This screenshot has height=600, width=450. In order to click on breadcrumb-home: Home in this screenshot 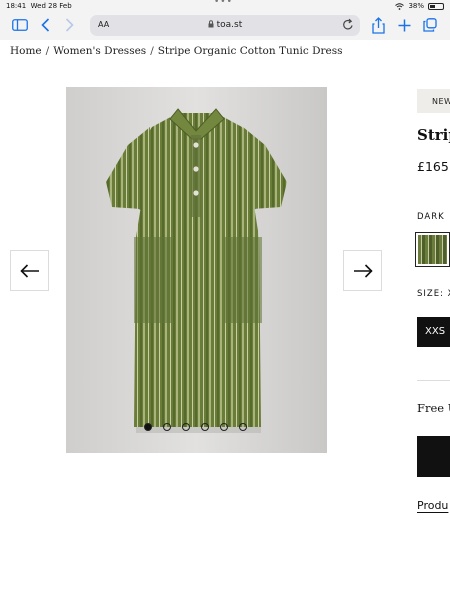, I will do `click(26, 51)`.